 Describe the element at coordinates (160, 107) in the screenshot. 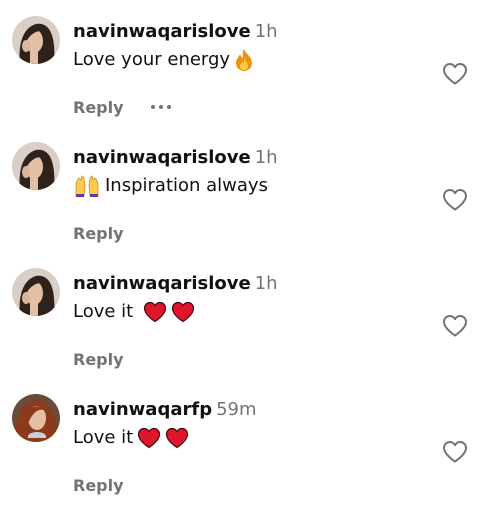

I see `ellipsis-icon` at that location.